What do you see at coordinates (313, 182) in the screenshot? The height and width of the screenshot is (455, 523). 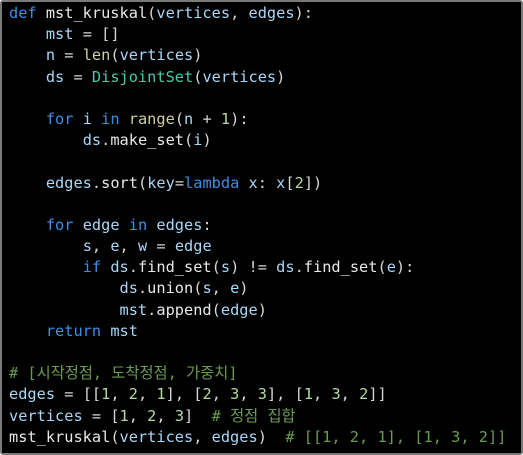 I see `code-token: ])` at bounding box center [313, 182].